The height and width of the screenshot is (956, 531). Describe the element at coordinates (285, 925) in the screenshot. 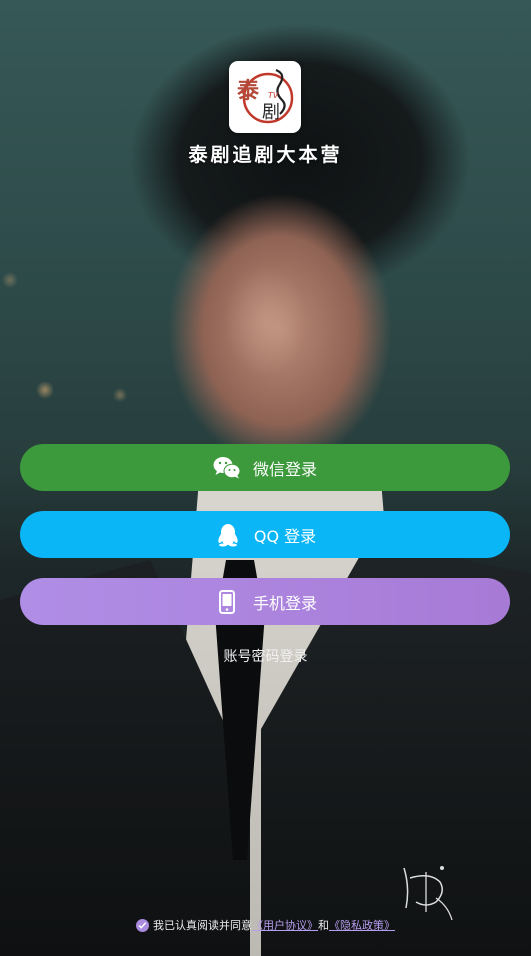

I see `user-agreement-link: 《用户协议》` at that location.